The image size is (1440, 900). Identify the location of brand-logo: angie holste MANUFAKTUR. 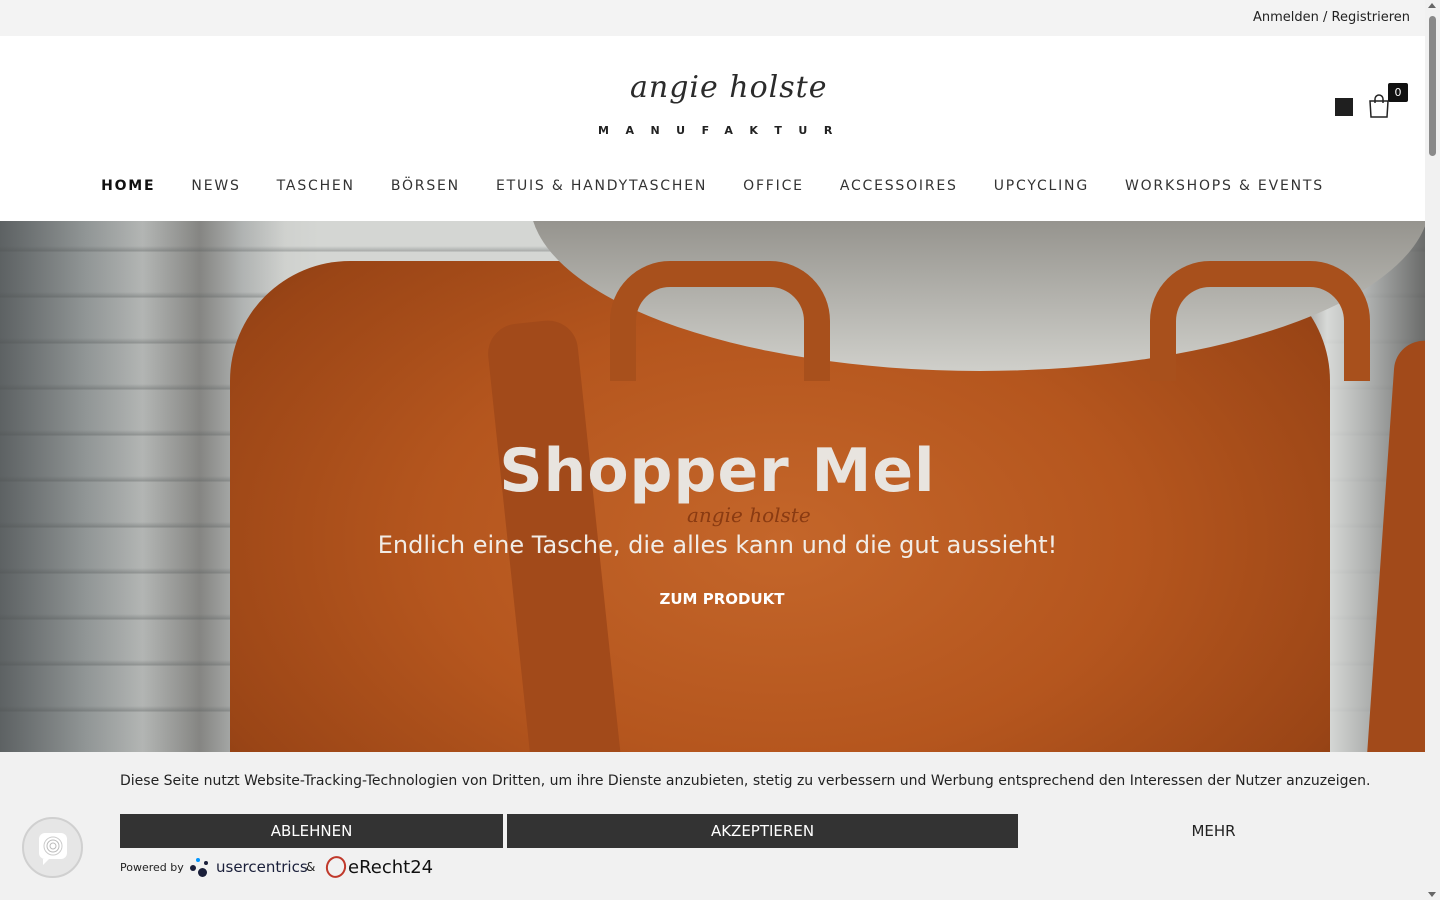
(715, 105).